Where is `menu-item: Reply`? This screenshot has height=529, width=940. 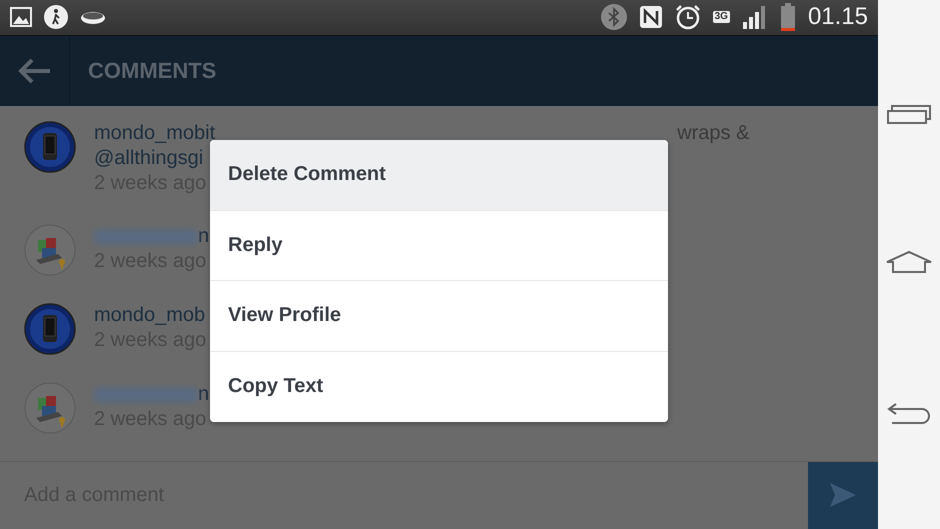 menu-item: Reply is located at coordinates (439, 245).